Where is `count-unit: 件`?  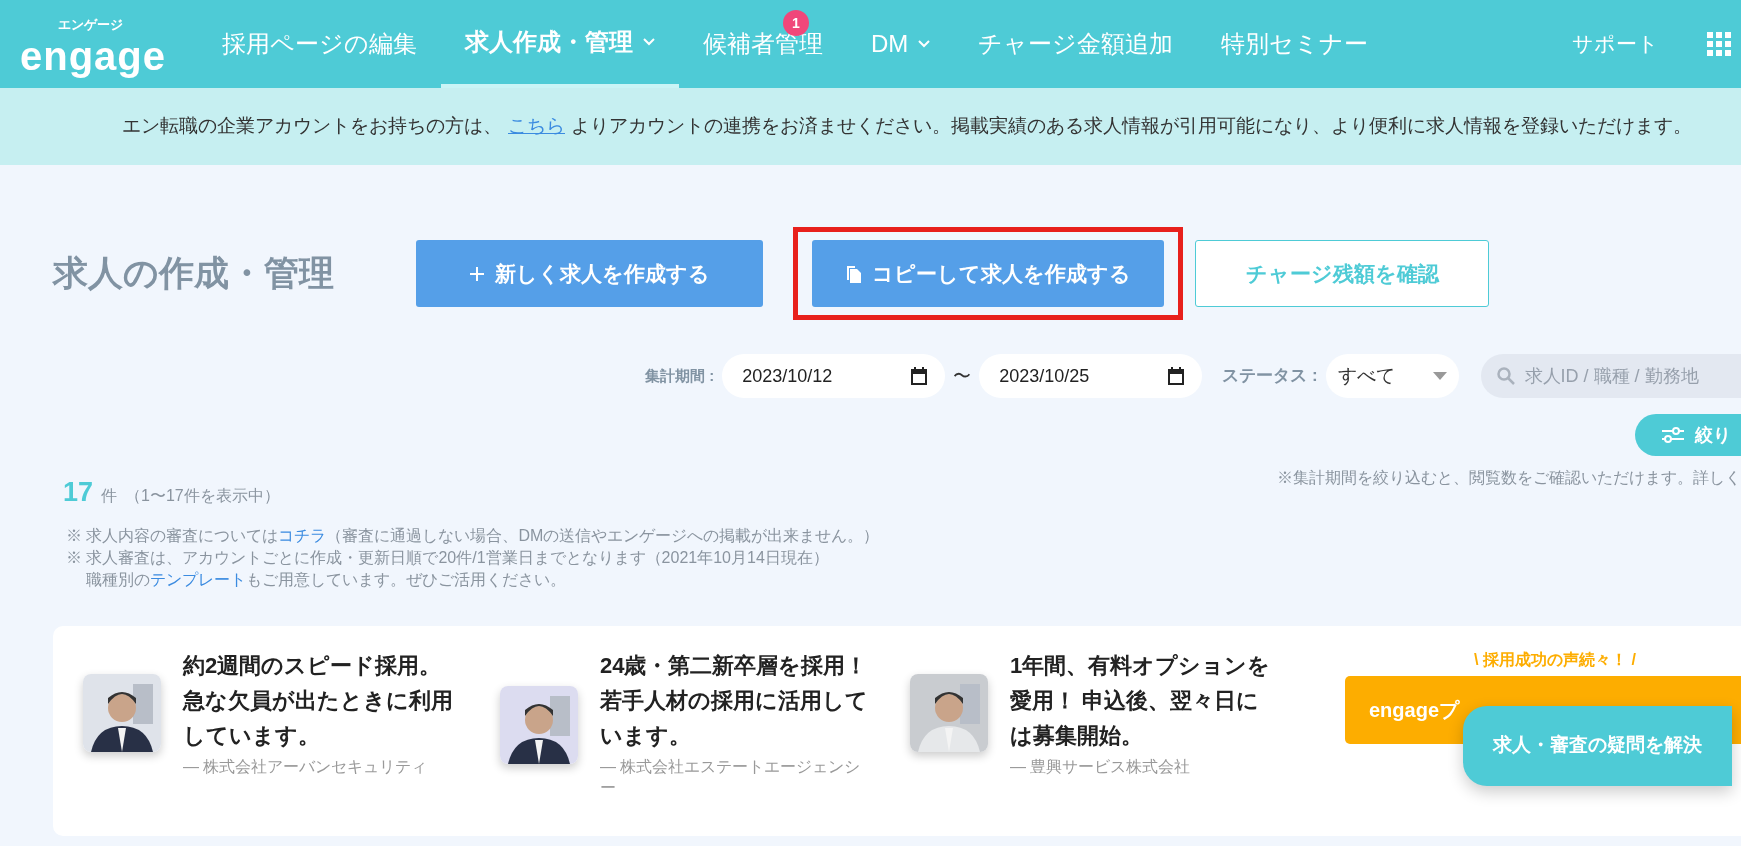
count-unit: 件 is located at coordinates (109, 496).